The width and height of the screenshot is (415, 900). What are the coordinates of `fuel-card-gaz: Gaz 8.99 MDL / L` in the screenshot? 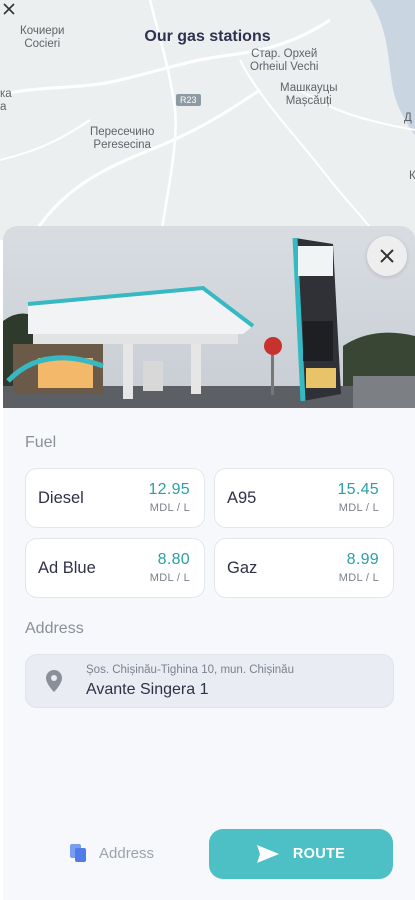 It's located at (304, 568).